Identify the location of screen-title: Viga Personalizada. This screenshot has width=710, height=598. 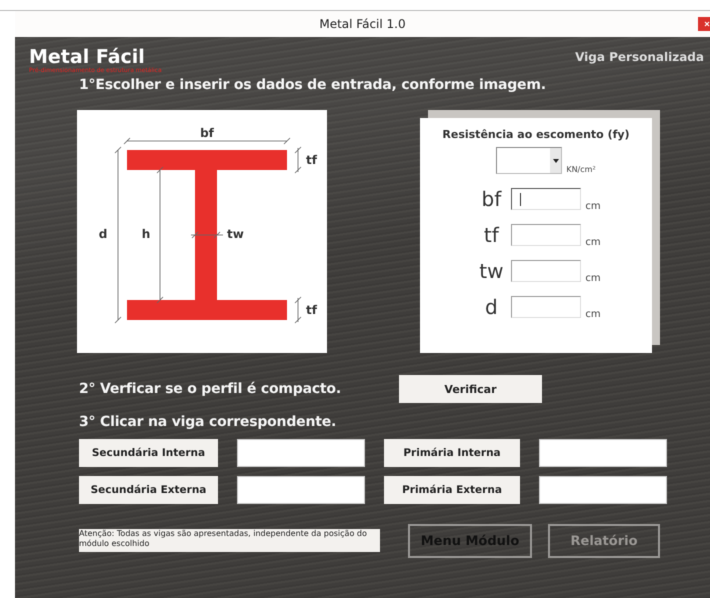
(639, 57).